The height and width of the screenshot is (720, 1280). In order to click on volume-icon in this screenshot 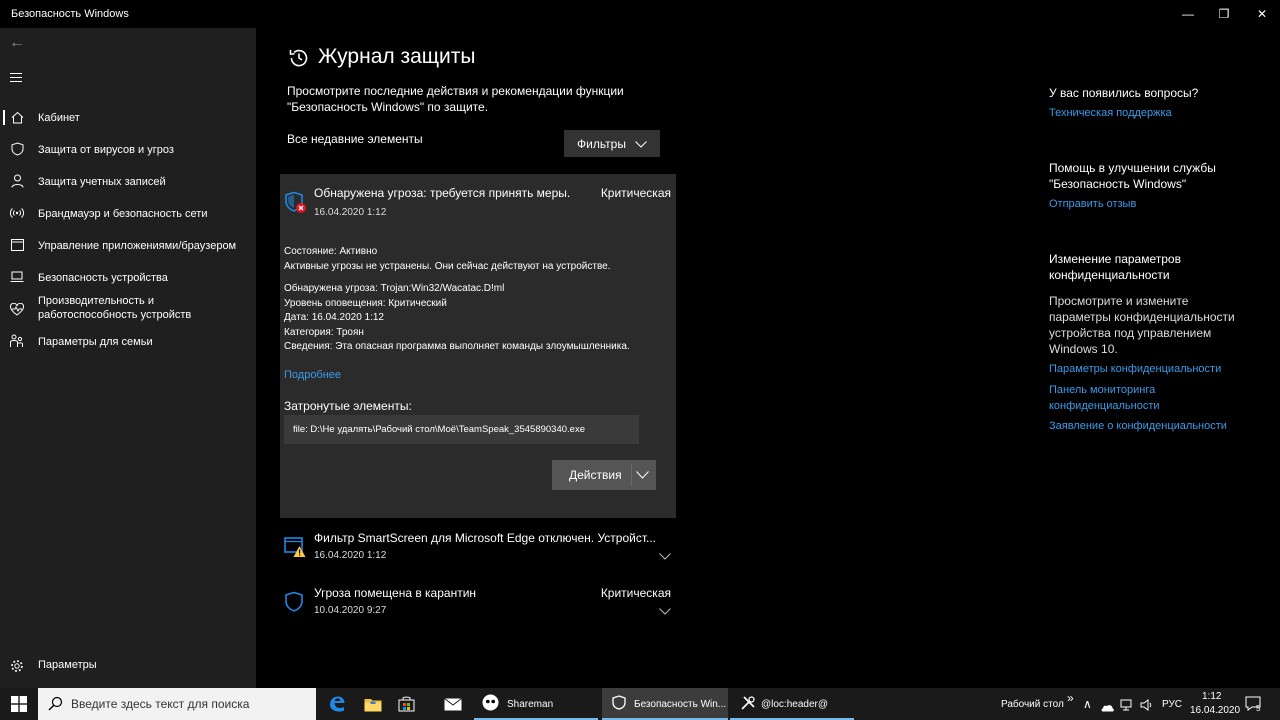, I will do `click(1147, 707)`.